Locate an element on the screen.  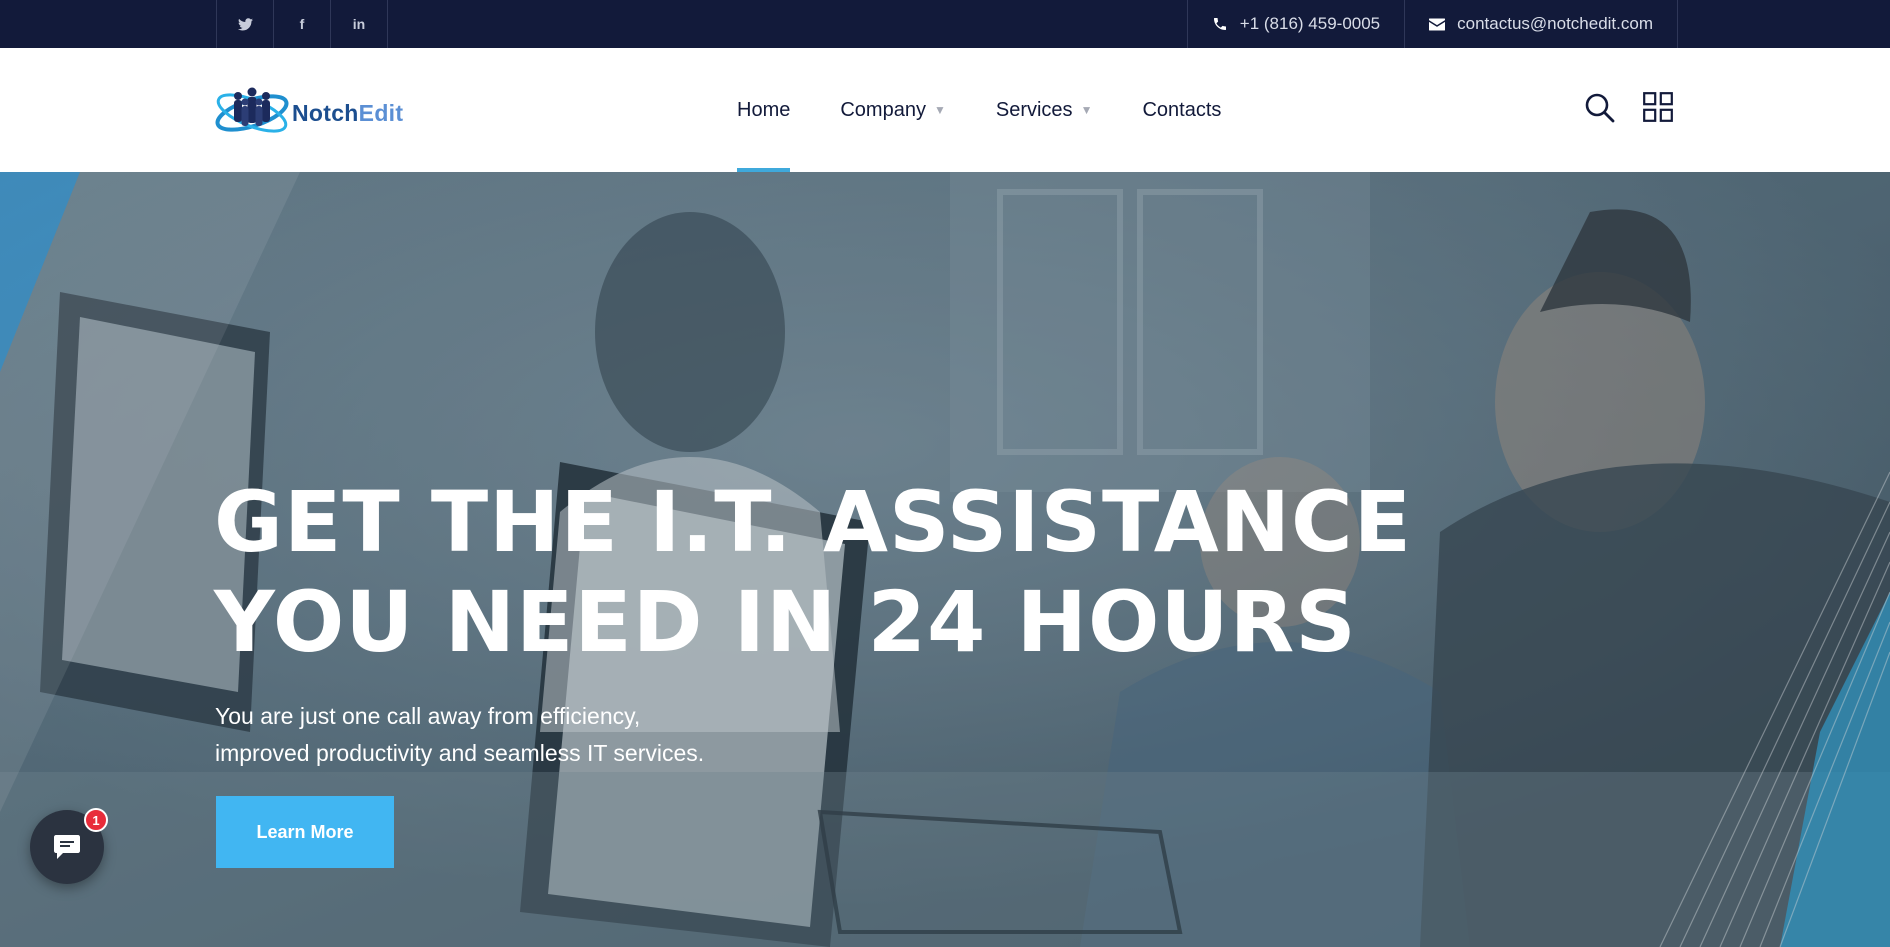
linkedin-icon: in is located at coordinates (359, 24).